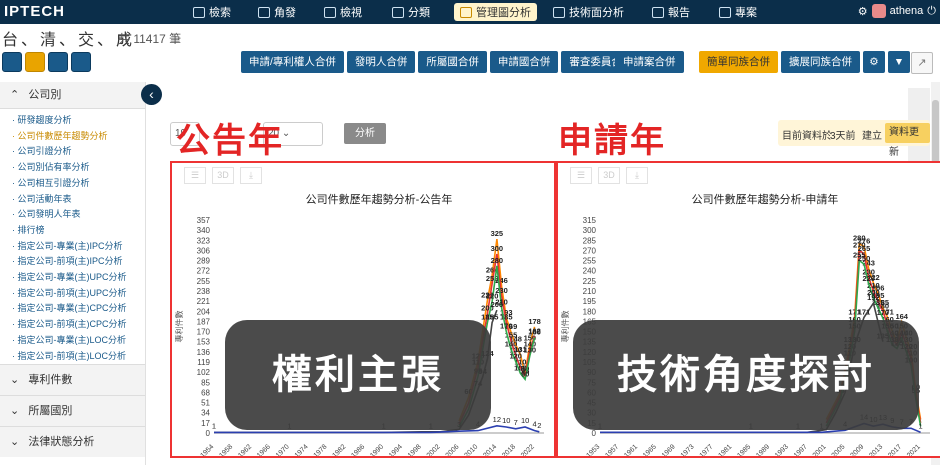  What do you see at coordinates (839, 449) in the screenshot?
I see `x-tick-label: 2005` at bounding box center [839, 449].